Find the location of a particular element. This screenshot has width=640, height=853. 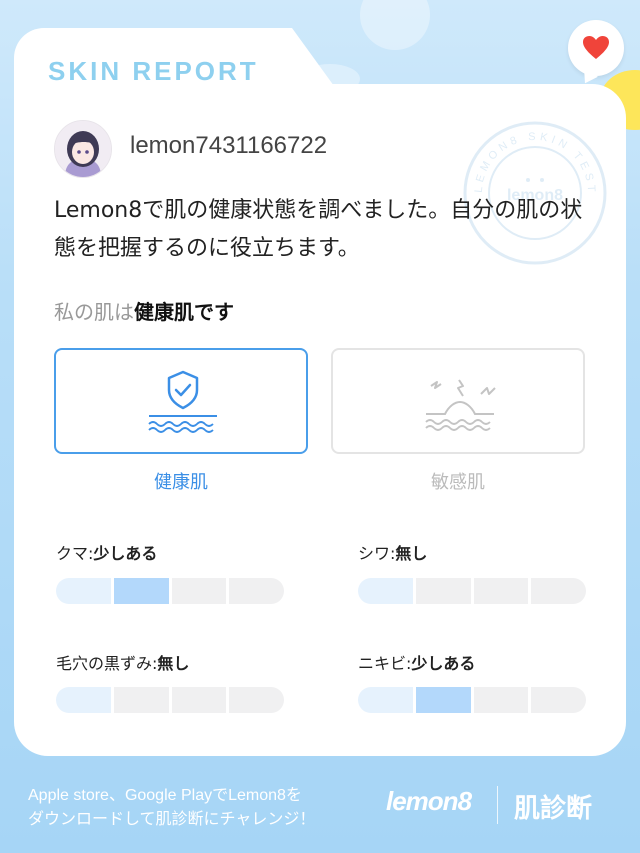

metric-dark-circles-label: クマ:少しある is located at coordinates (107, 553).